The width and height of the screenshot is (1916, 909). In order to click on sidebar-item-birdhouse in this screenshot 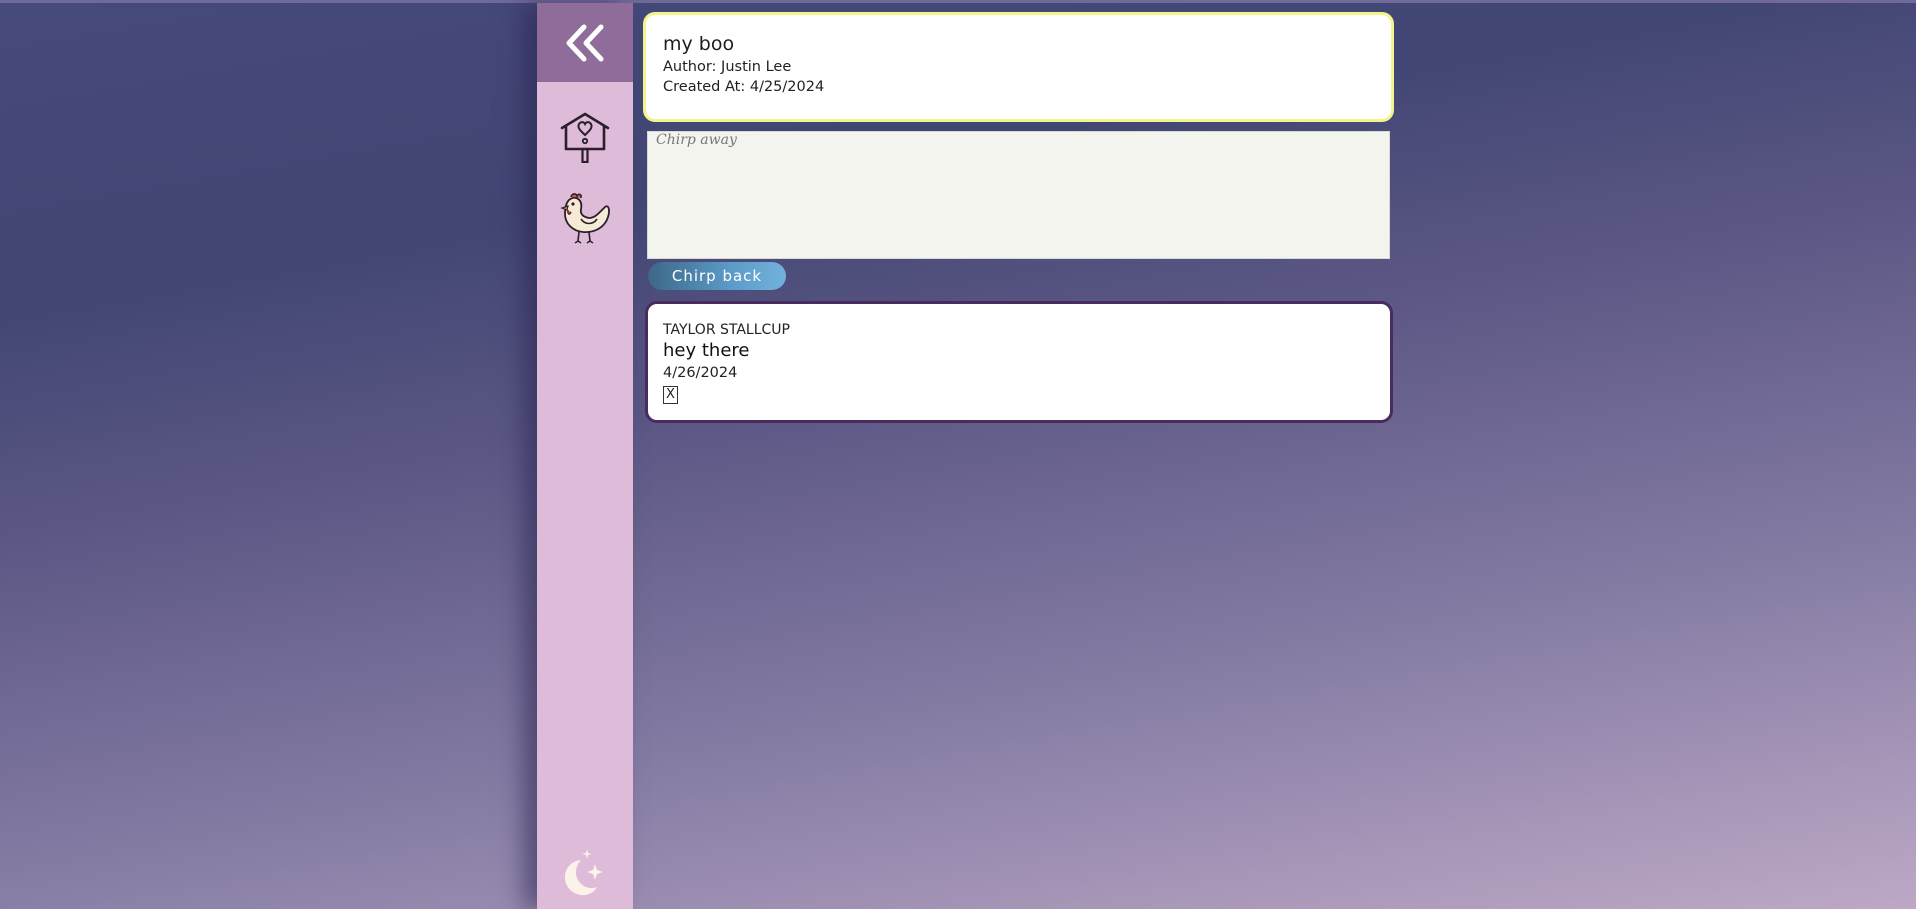, I will do `click(585, 137)`.